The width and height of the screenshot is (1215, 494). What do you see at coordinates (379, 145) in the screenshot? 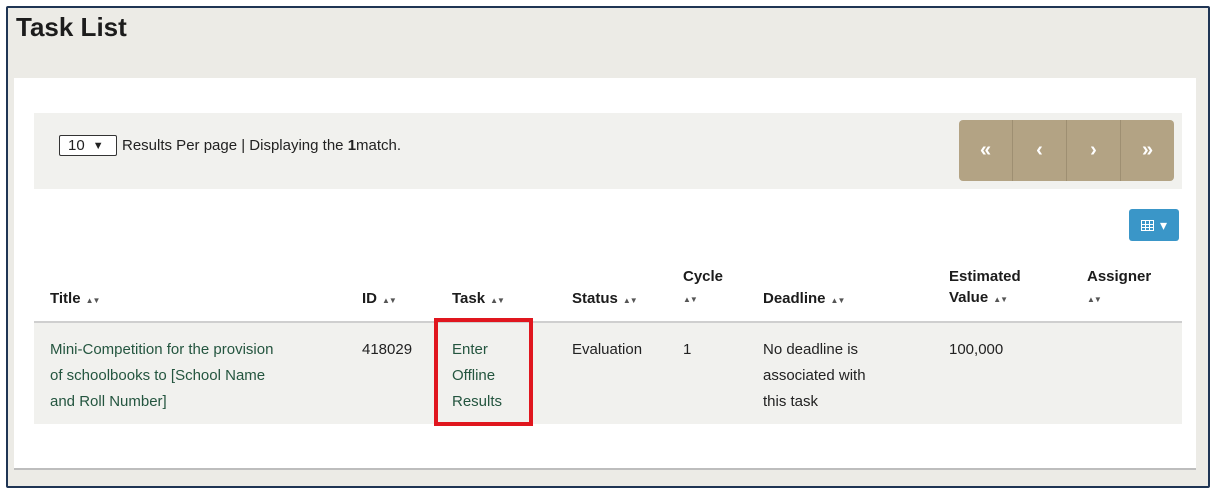
I see `match-suffix: match.` at bounding box center [379, 145].